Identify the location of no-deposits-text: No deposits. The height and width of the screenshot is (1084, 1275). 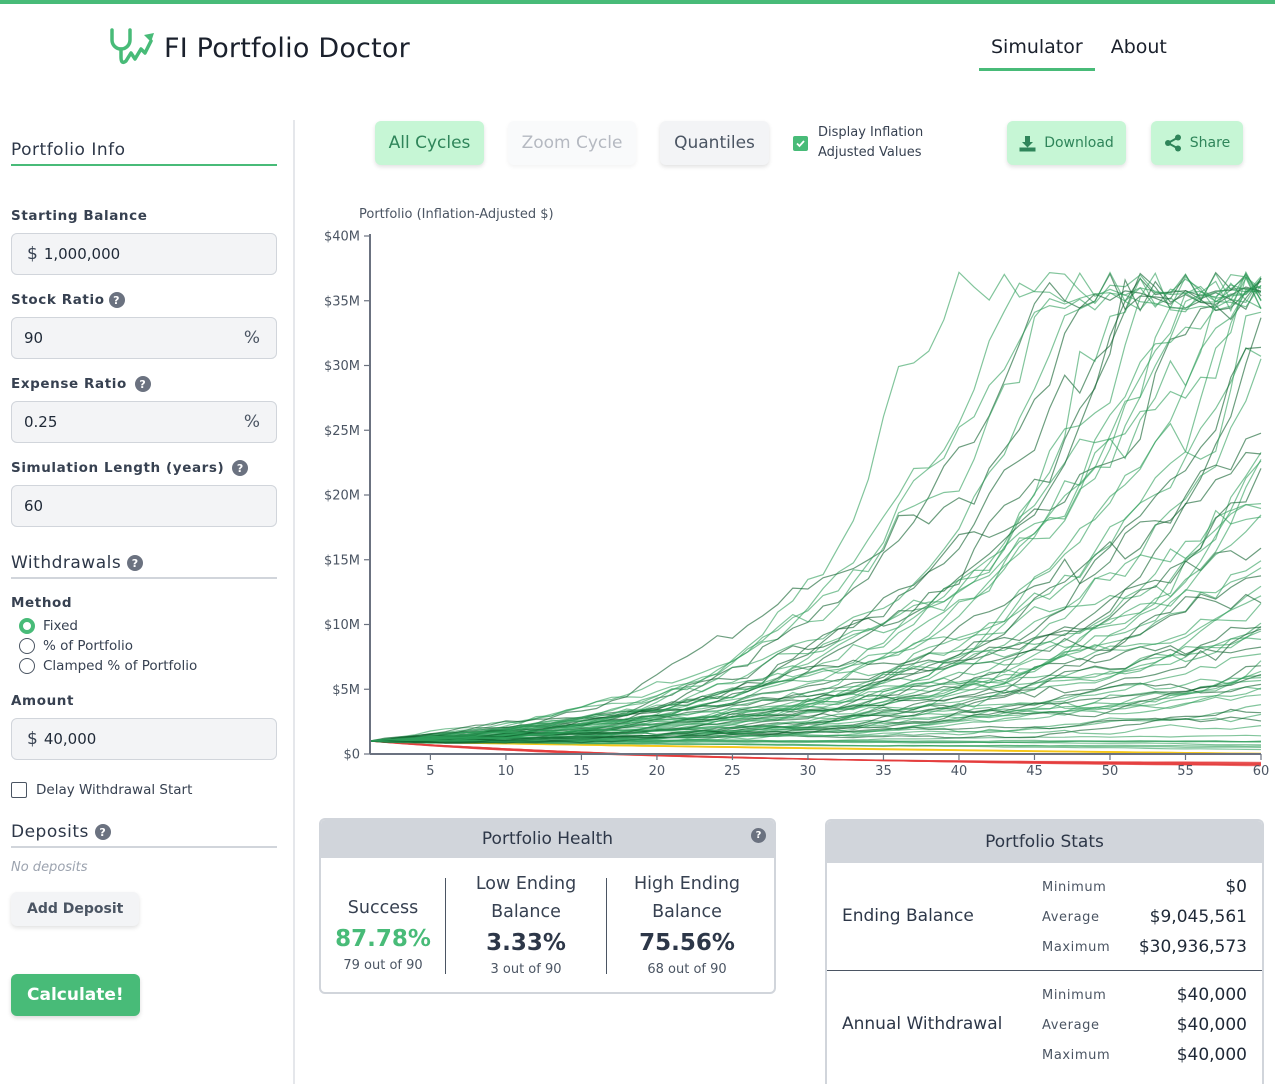
(49, 867).